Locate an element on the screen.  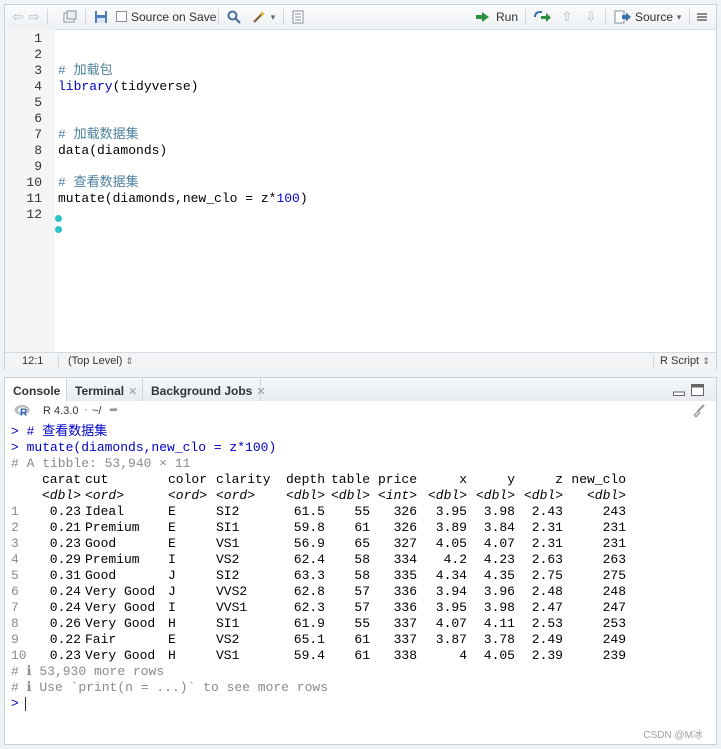
row-number: 9 is located at coordinates (15, 639).